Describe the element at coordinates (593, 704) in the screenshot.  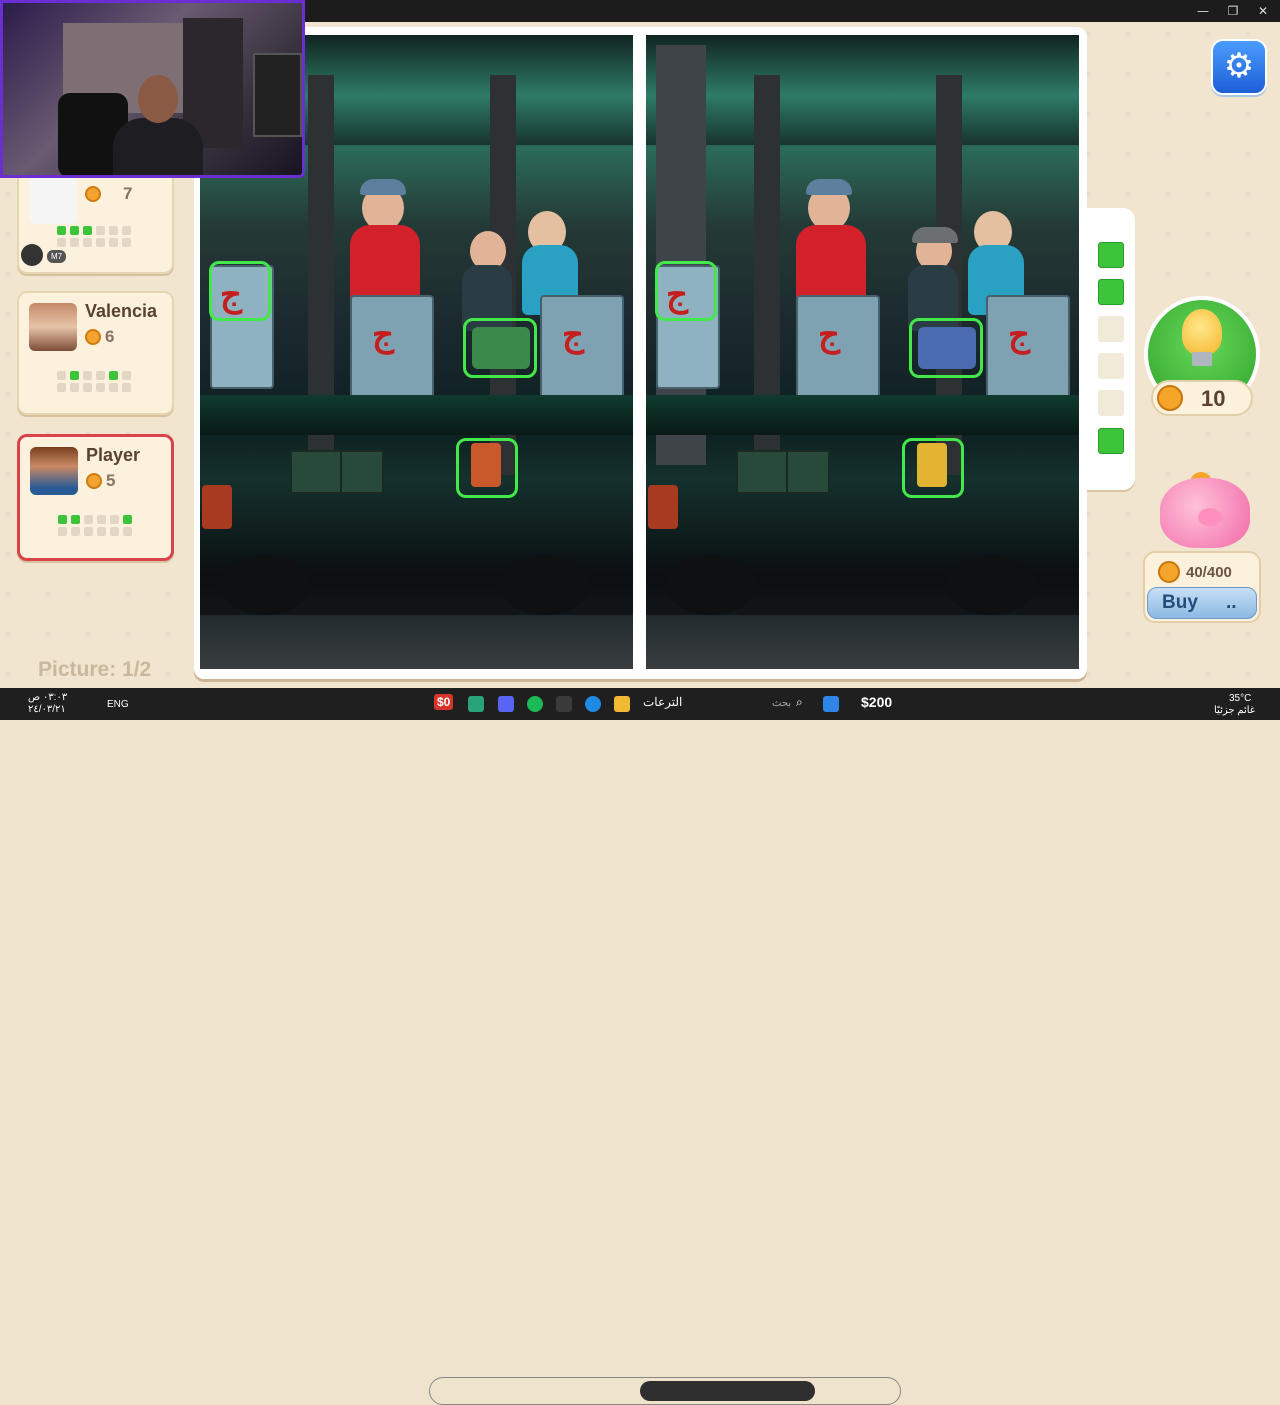
I see `edge-icon` at that location.